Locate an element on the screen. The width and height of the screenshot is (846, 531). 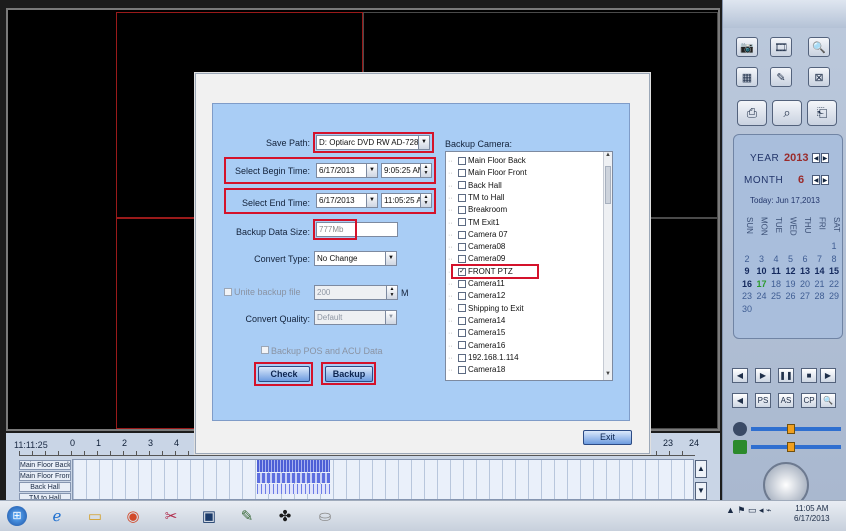
snapshot-icon: 📷 is located at coordinates (747, 47).